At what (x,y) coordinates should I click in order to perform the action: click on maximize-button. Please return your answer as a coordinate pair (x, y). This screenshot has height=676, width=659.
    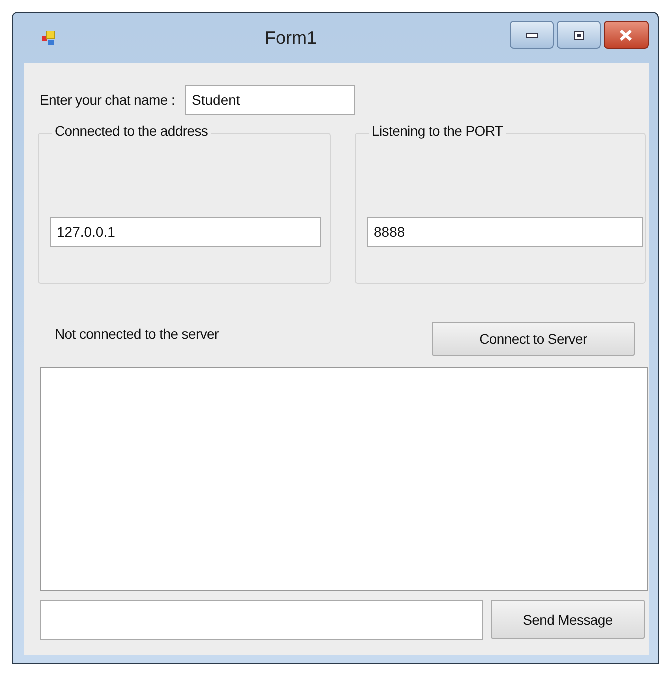
    Looking at the image, I should click on (578, 35).